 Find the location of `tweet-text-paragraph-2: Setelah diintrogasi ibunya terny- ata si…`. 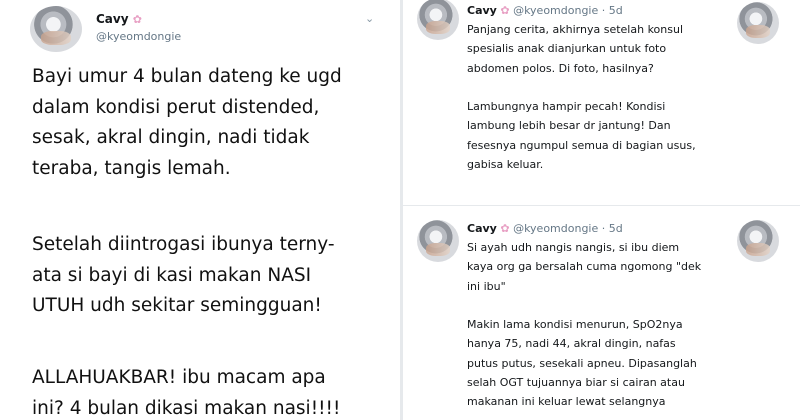

tweet-text-paragraph-2: Setelah diintrogasi ibunya terny- ata si… is located at coordinates (183, 275).